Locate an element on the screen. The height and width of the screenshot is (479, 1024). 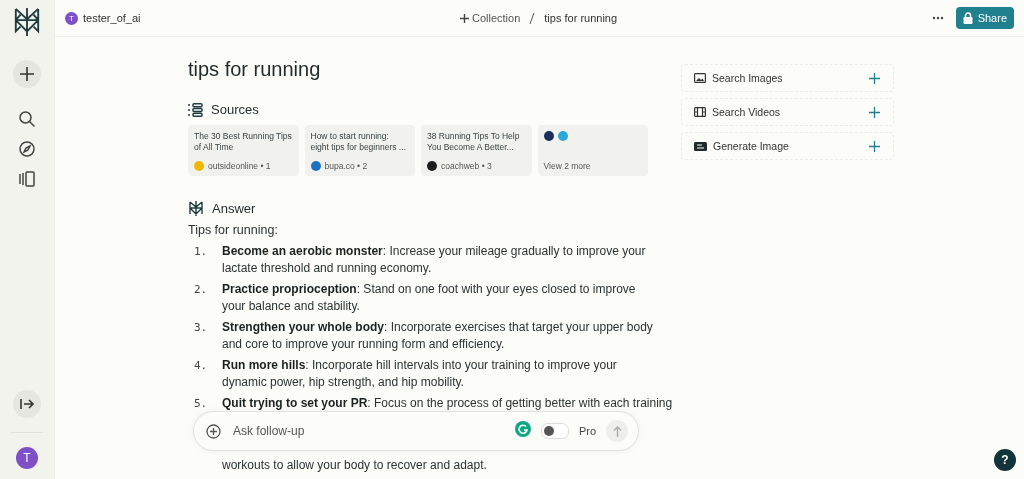
action-item: Search Videos is located at coordinates (787, 112).